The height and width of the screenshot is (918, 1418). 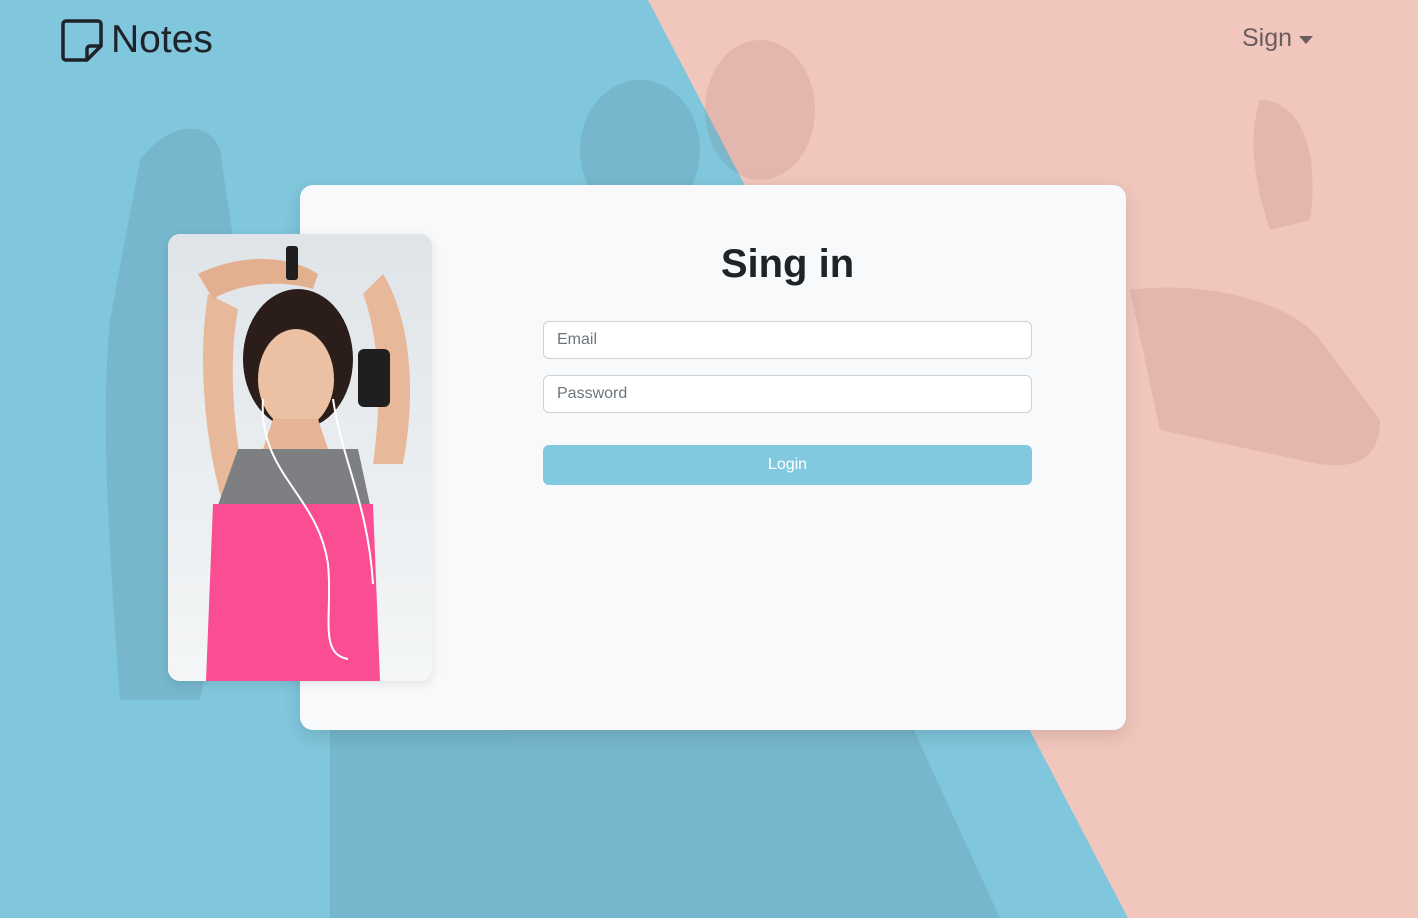 I want to click on sticky-note-icon, so click(x=82, y=40).